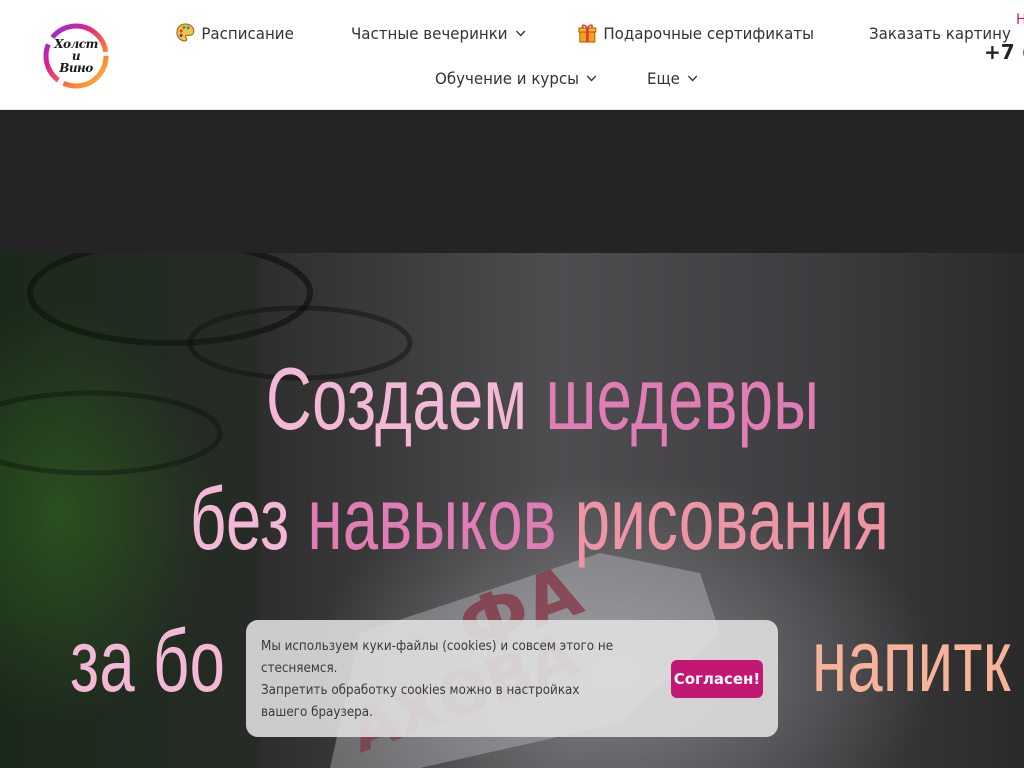 Image resolution: width=1024 pixels, height=768 pixels. Describe the element at coordinates (432, 518) in the screenshot. I see `hero-word: навыков` at that location.